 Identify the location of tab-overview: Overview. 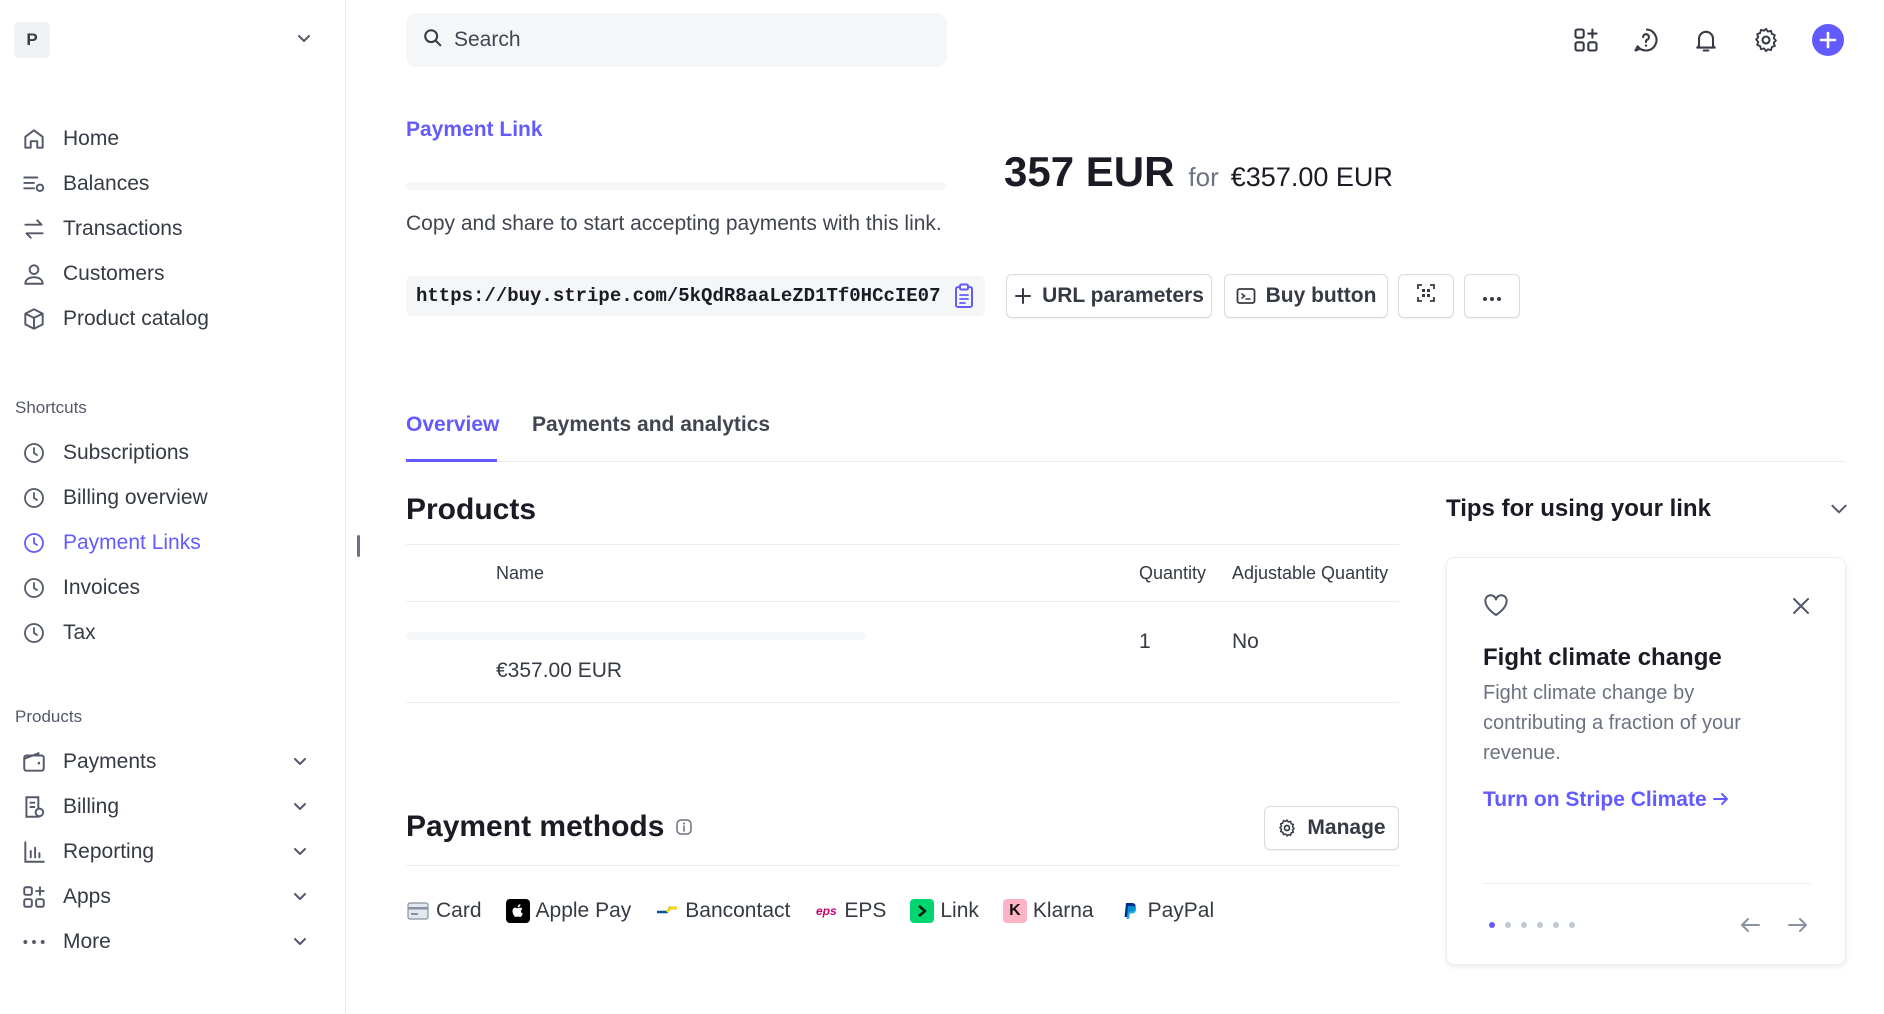
(452, 433).